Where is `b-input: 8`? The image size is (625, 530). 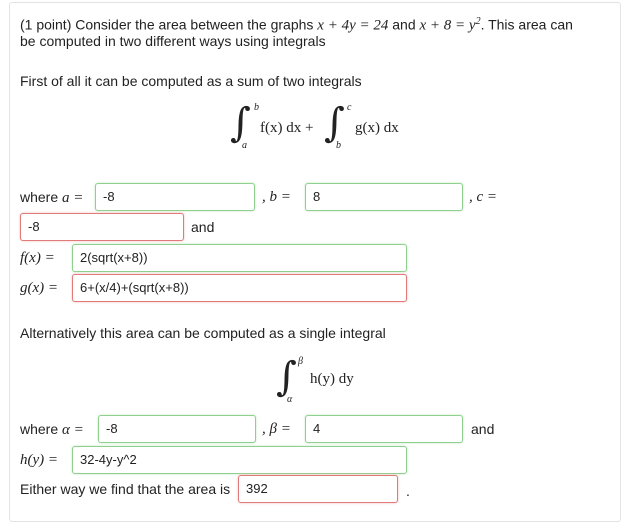
b-input: 8 is located at coordinates (384, 197).